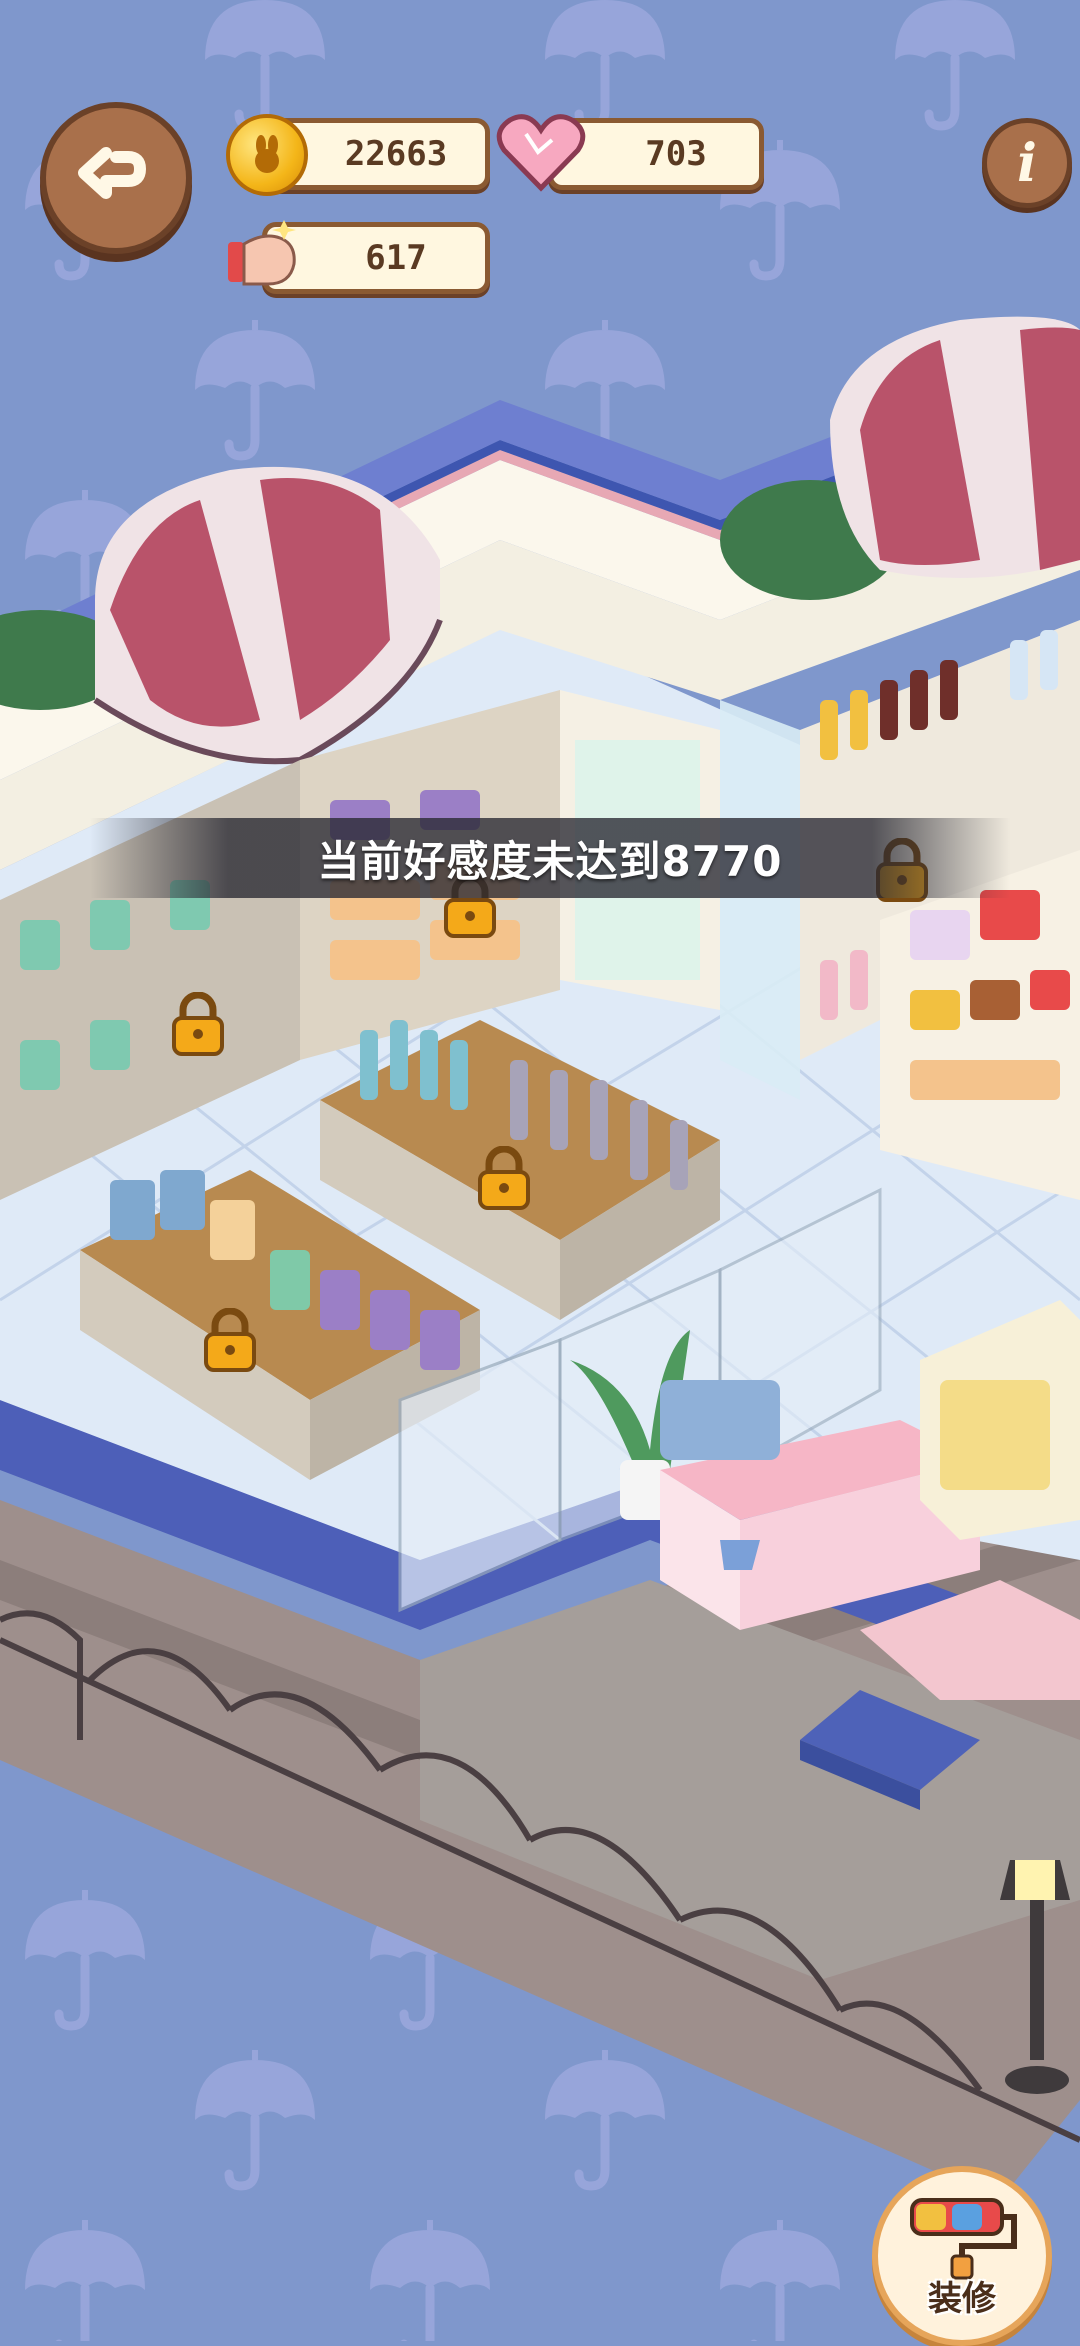 This screenshot has width=1080, height=2346. I want to click on info-button: i, so click(1027, 163).